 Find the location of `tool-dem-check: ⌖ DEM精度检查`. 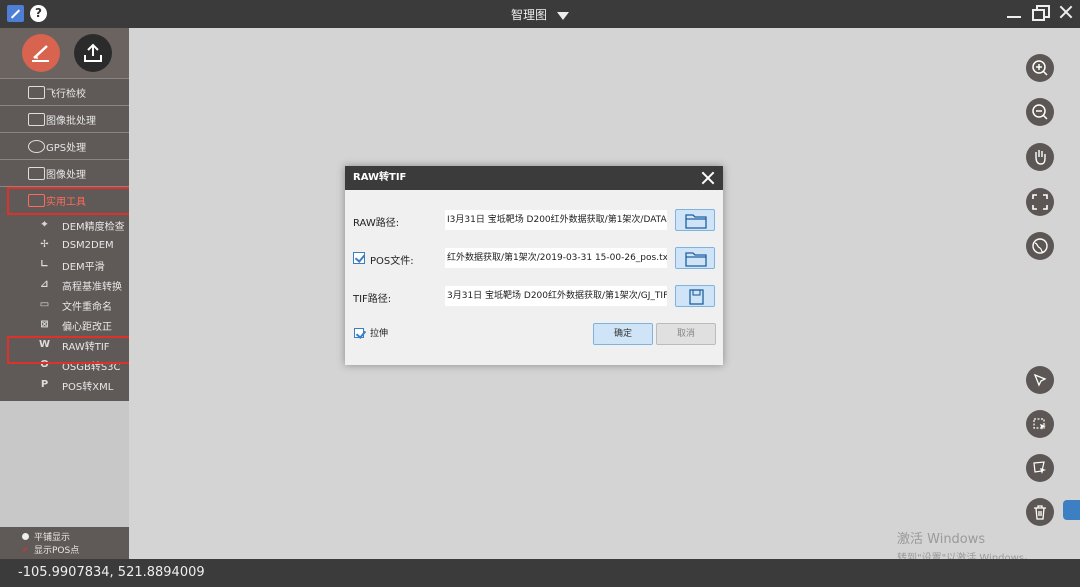

tool-dem-check: ⌖ DEM精度检查 is located at coordinates (64, 225).